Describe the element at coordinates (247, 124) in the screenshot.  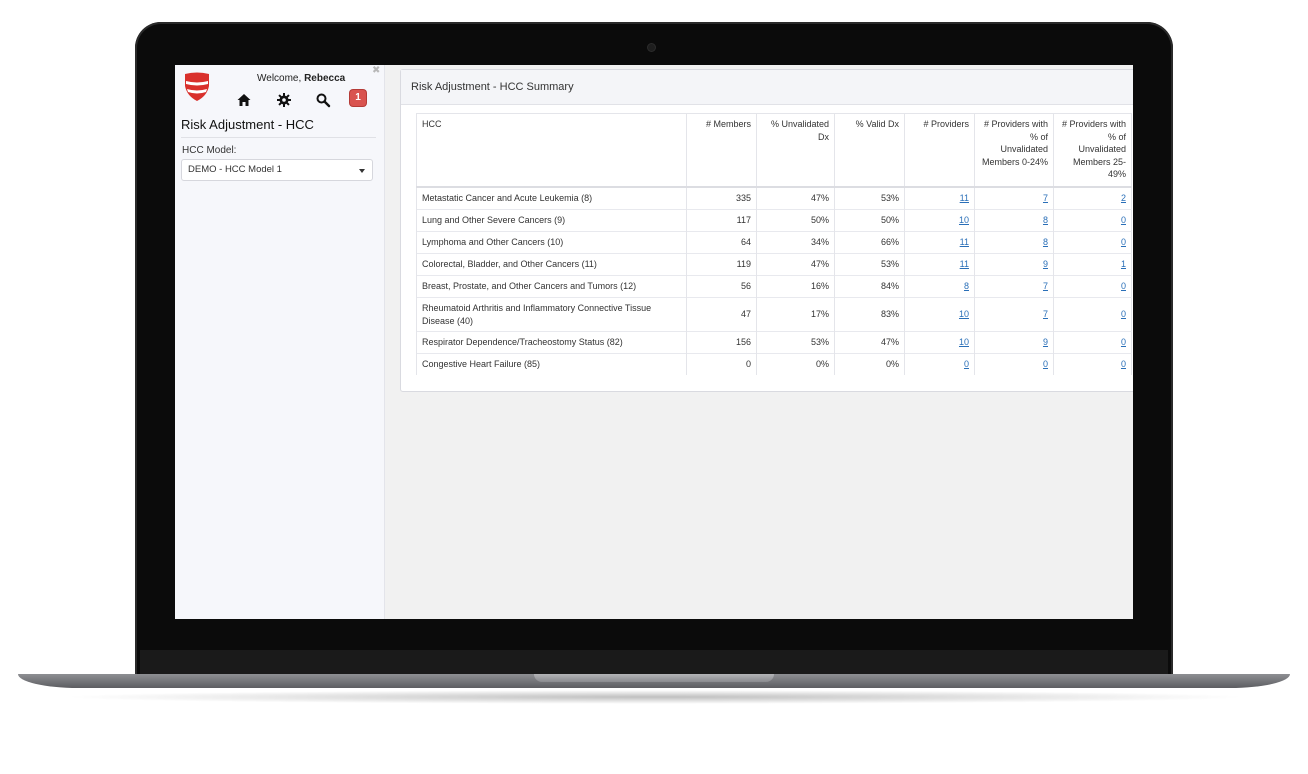
I see `sidebar-title: Risk Adjustment - HCC` at that location.